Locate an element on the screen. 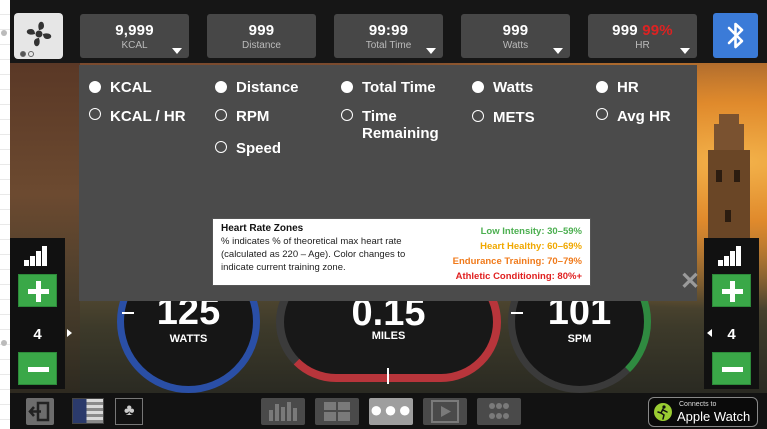 The height and width of the screenshot is (429, 767). metric-value: 99:99 is located at coordinates (388, 30).